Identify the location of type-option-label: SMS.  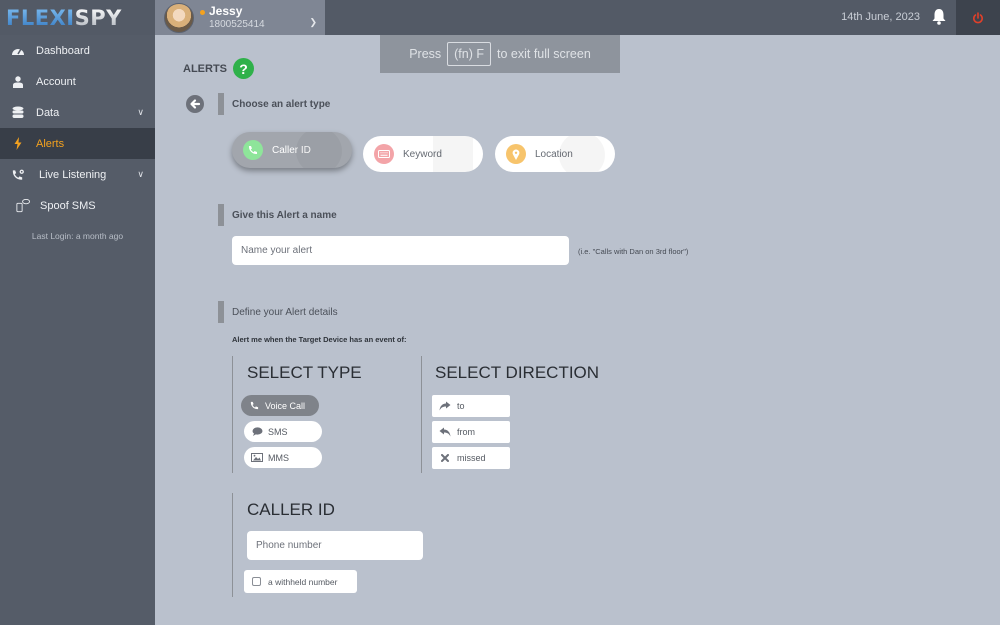
(278, 431).